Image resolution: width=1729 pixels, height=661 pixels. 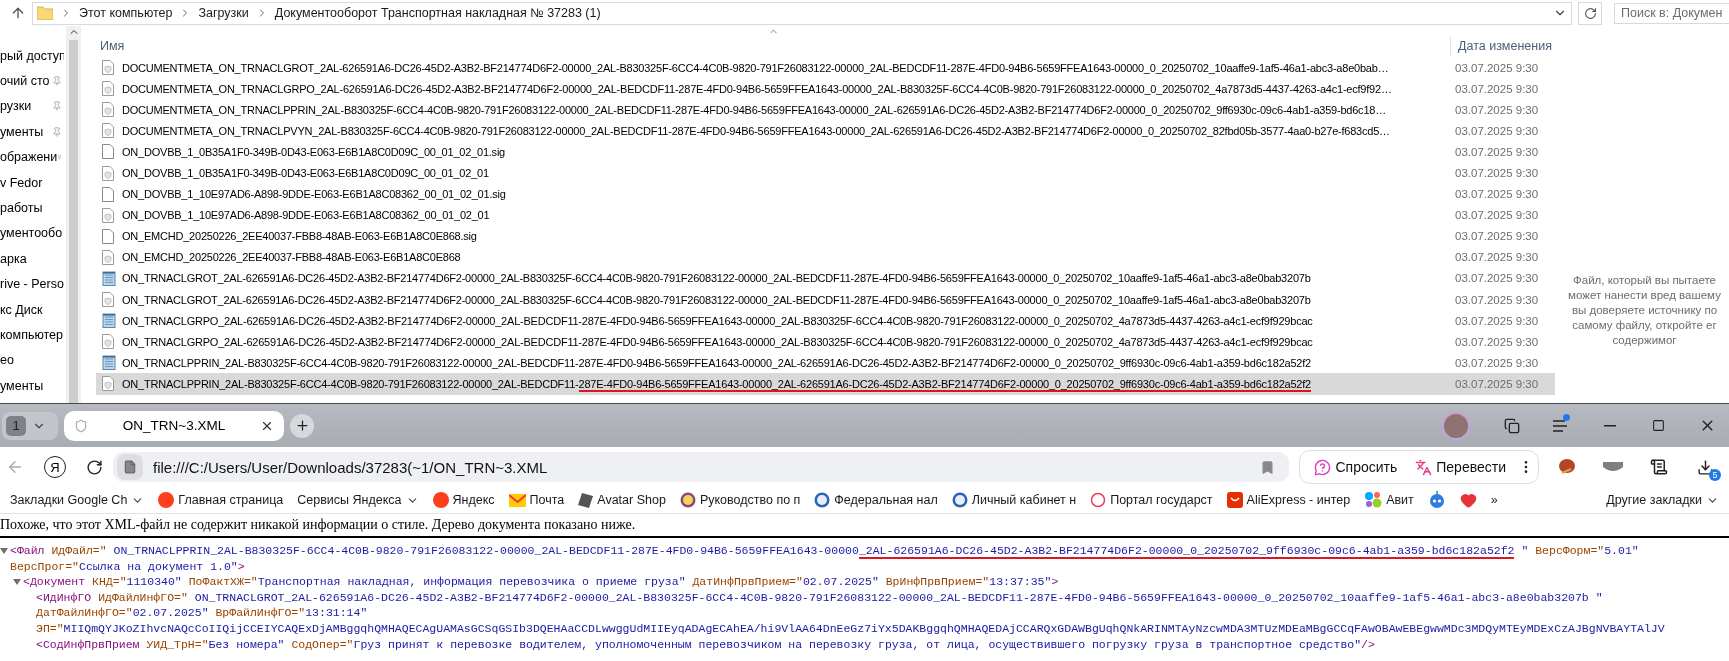 What do you see at coordinates (701, 467) in the screenshot?
I see `address-field: file:///C:/Users/User/Downloads/37283(~1/ON_TRN~3.XML` at bounding box center [701, 467].